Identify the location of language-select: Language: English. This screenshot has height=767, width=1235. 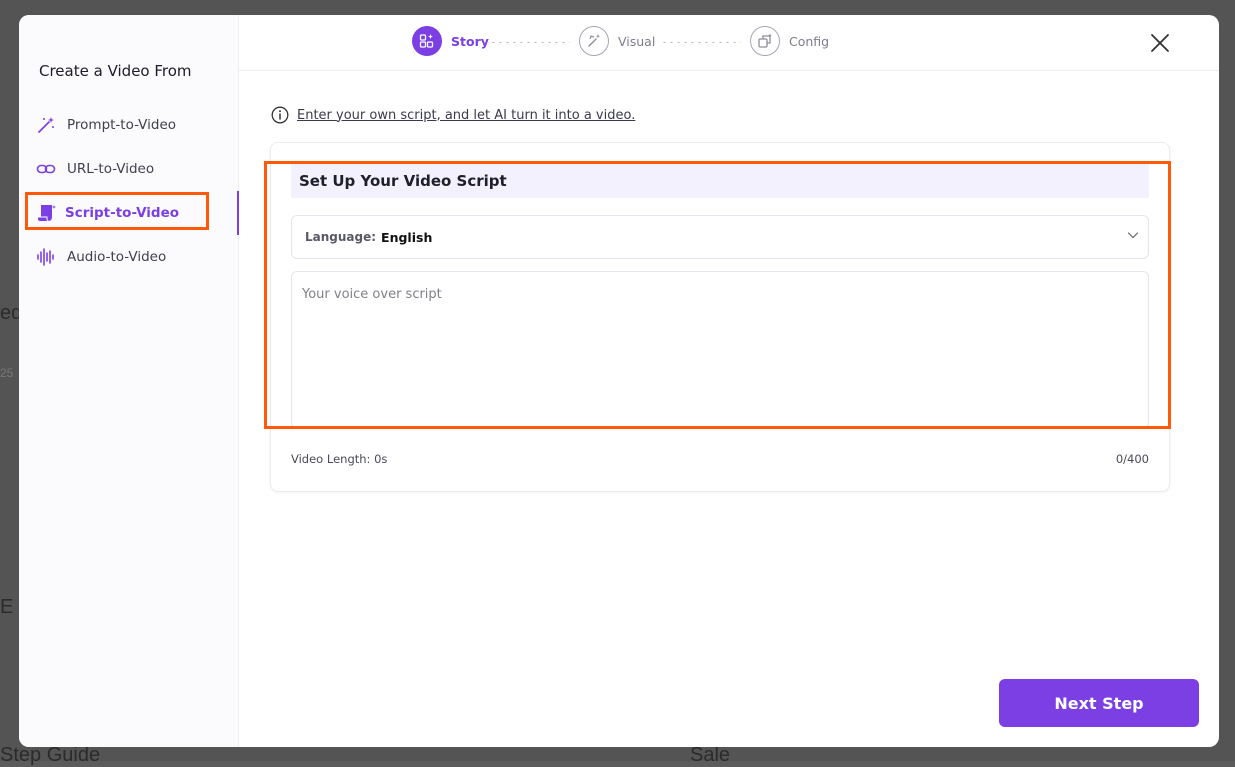
(720, 237).